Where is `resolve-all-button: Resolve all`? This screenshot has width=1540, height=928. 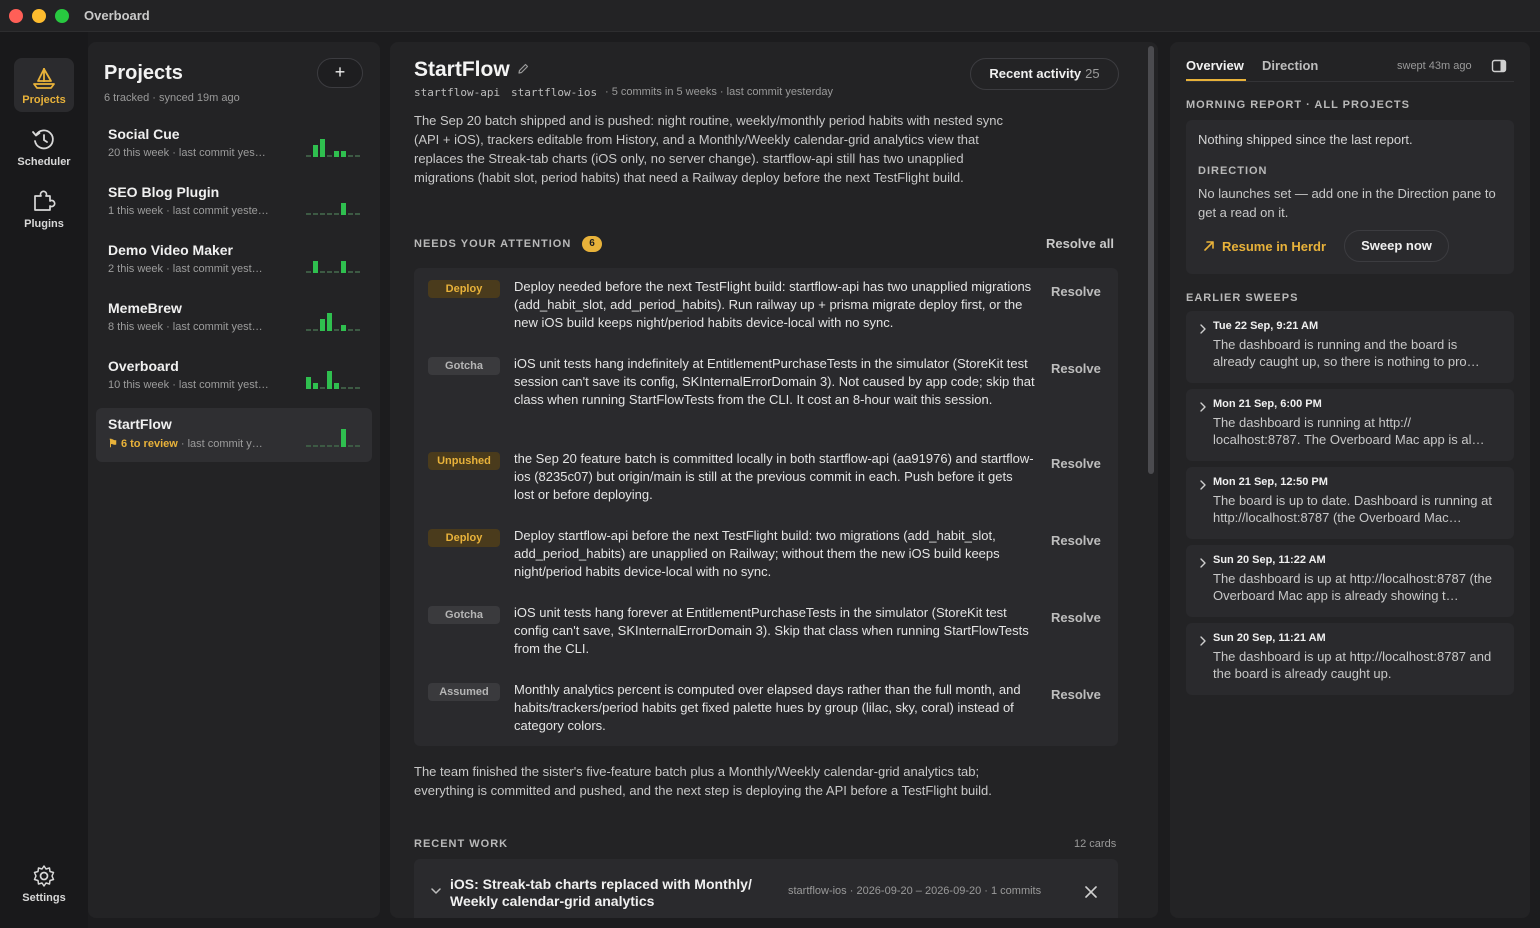 resolve-all-button: Resolve all is located at coordinates (1080, 243).